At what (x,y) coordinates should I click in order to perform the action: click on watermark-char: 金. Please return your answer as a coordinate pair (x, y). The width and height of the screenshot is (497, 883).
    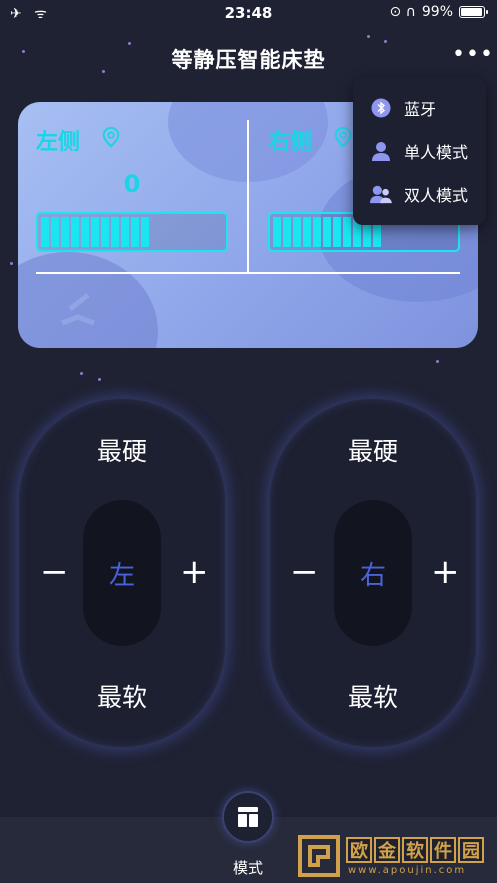
    Looking at the image, I should click on (387, 850).